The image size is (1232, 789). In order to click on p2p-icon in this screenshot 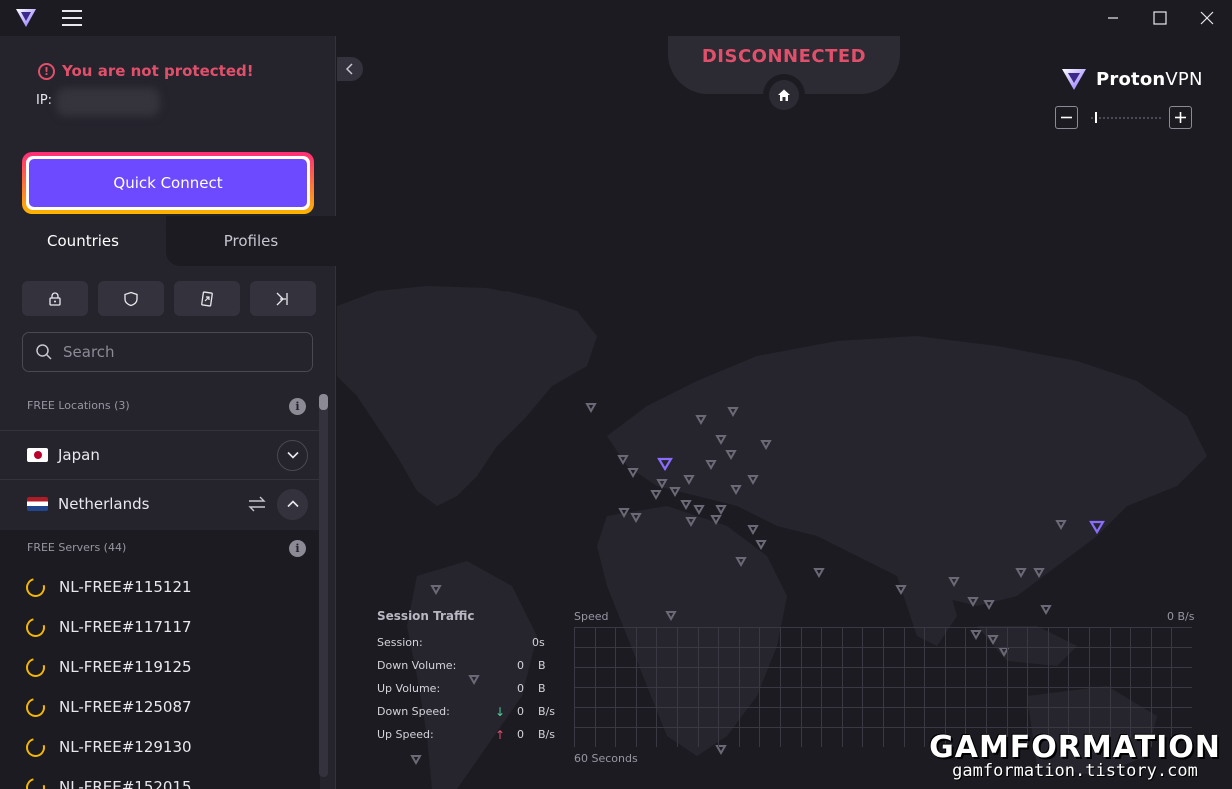, I will do `click(207, 298)`.